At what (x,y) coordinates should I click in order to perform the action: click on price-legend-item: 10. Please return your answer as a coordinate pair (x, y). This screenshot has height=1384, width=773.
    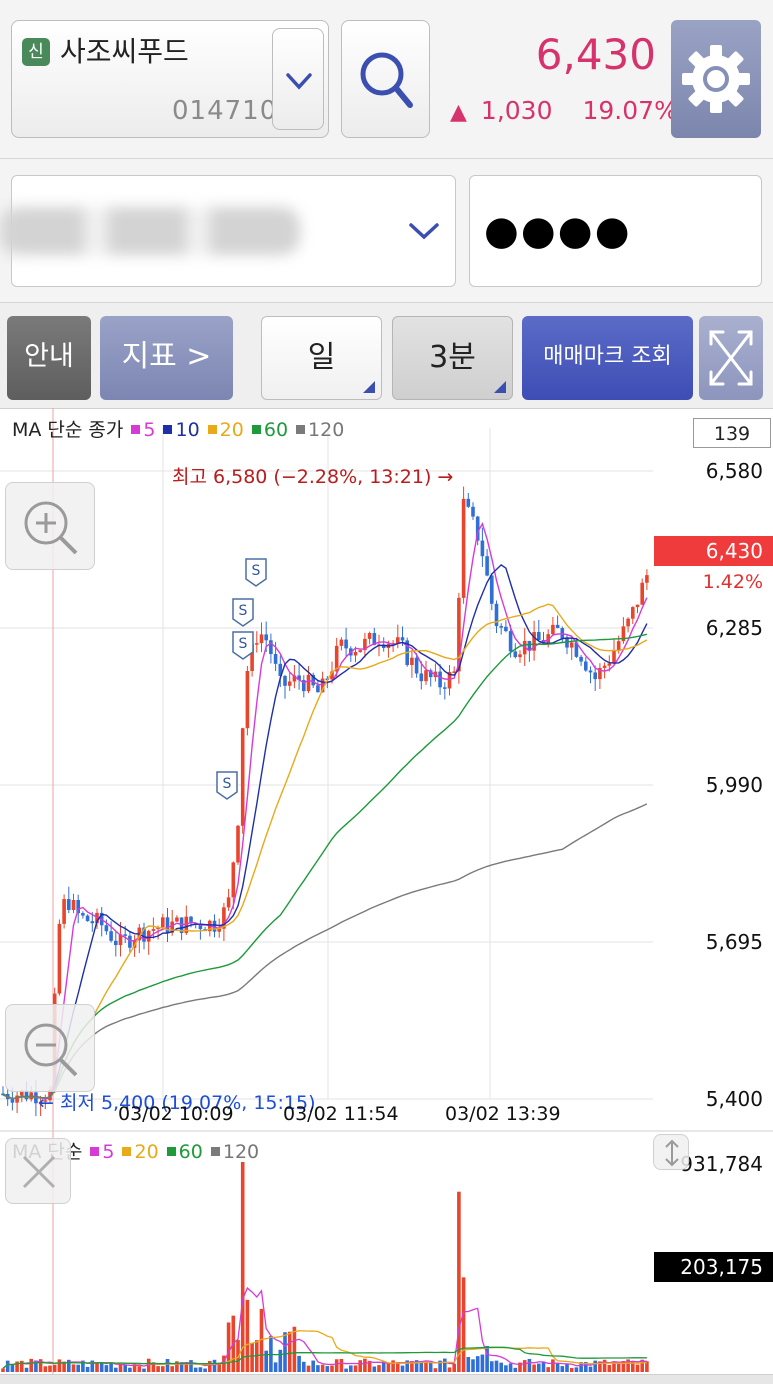
    Looking at the image, I should click on (187, 430).